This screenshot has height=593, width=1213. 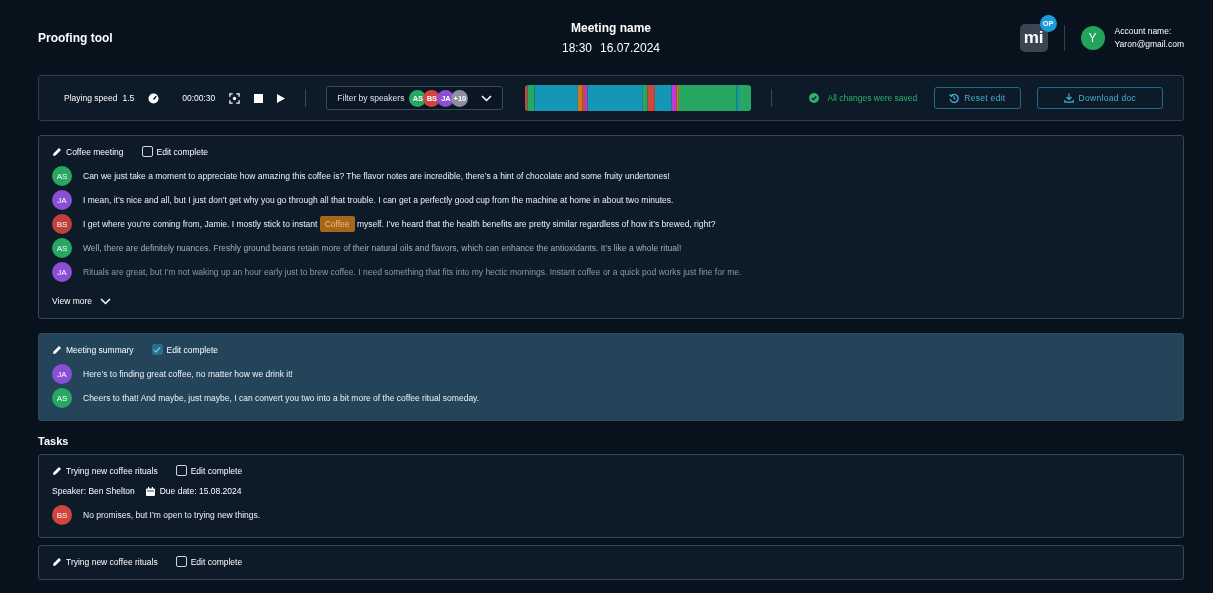 I want to click on playback-time: 00:00:30, so click(x=199, y=98).